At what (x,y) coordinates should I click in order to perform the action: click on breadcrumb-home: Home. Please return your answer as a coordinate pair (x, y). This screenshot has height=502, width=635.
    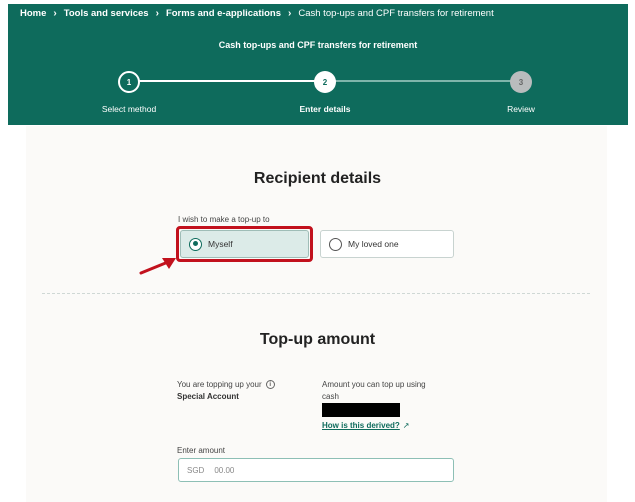
    Looking at the image, I should click on (33, 13).